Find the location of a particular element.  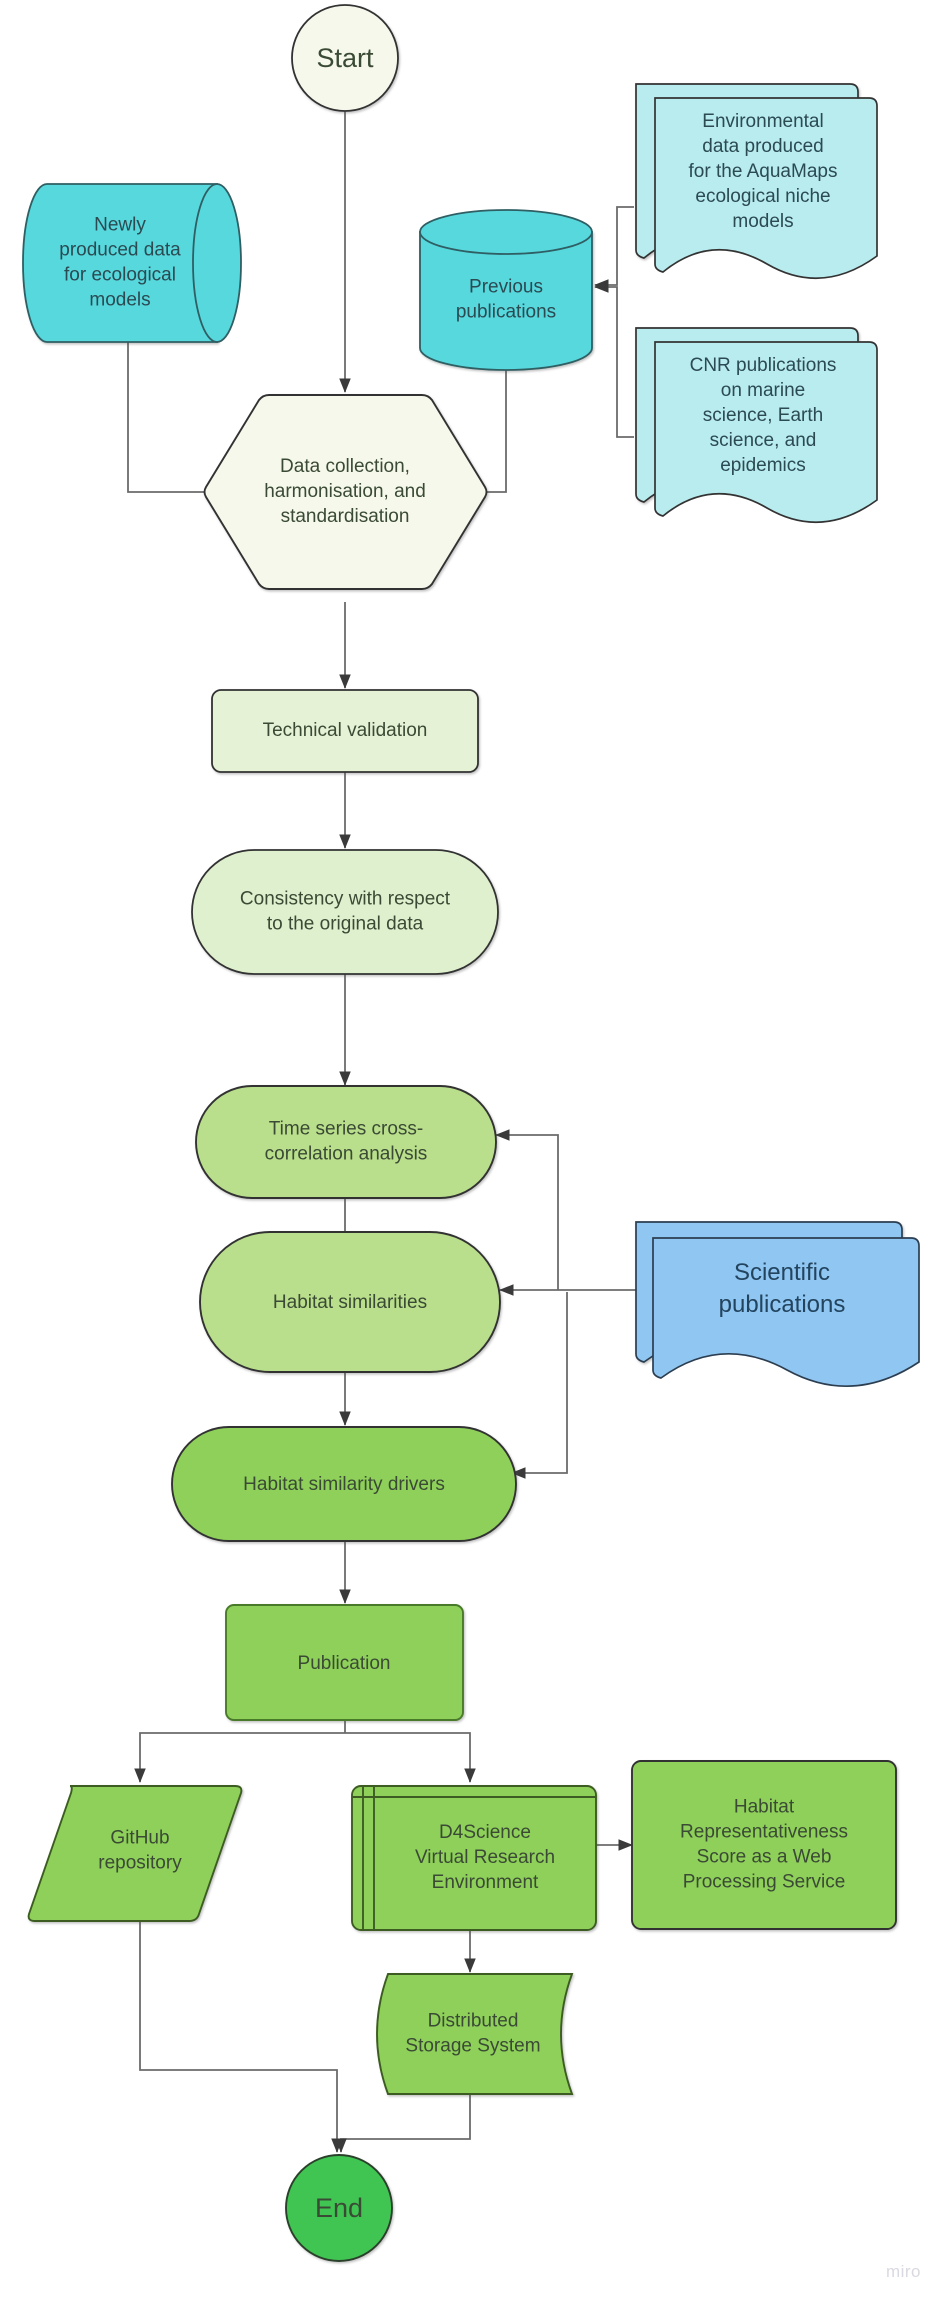

node-previous-publications: Previous publications is located at coordinates (506, 290).